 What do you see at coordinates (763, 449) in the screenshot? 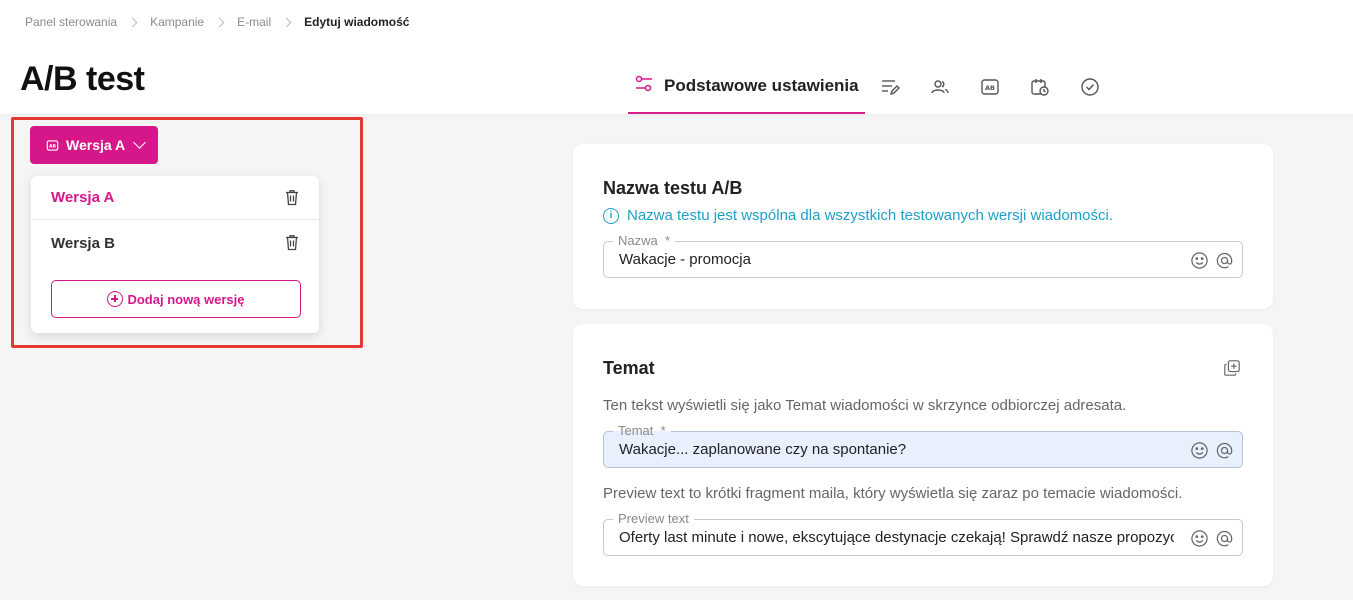
I see `subject-value: Wakacje... zaplanowane czy na spontanie?` at bounding box center [763, 449].